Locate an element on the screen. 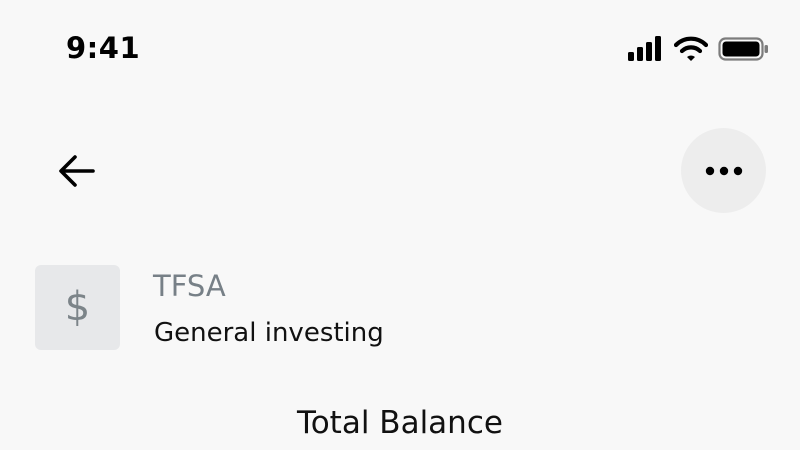 Image resolution: width=800 pixels, height=450 pixels. cellular-signal-icon is located at coordinates (644, 48).